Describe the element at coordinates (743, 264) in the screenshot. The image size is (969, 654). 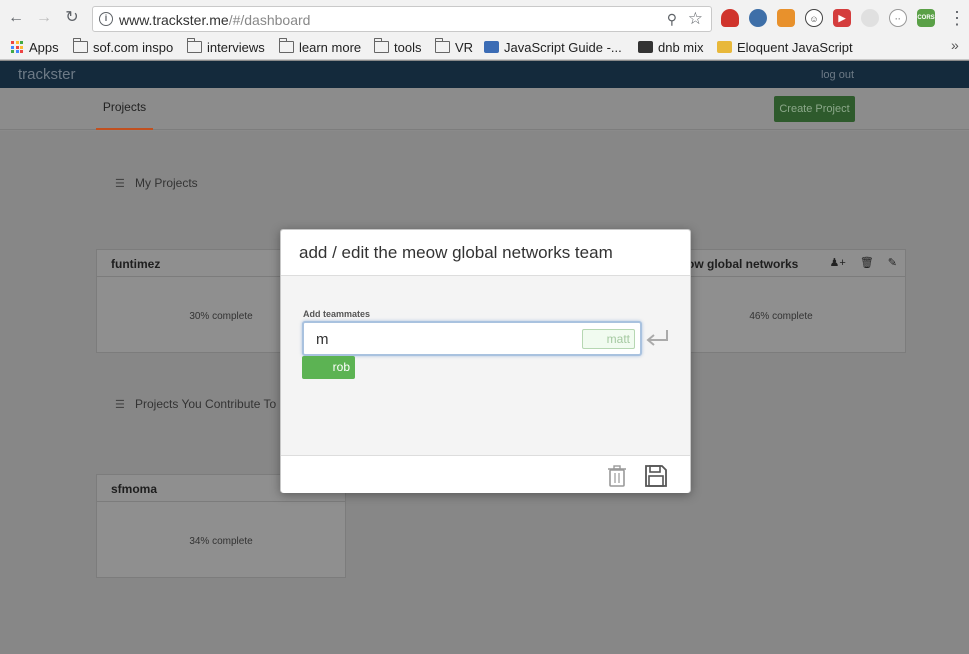
I see `card-title: ow global networks` at that location.